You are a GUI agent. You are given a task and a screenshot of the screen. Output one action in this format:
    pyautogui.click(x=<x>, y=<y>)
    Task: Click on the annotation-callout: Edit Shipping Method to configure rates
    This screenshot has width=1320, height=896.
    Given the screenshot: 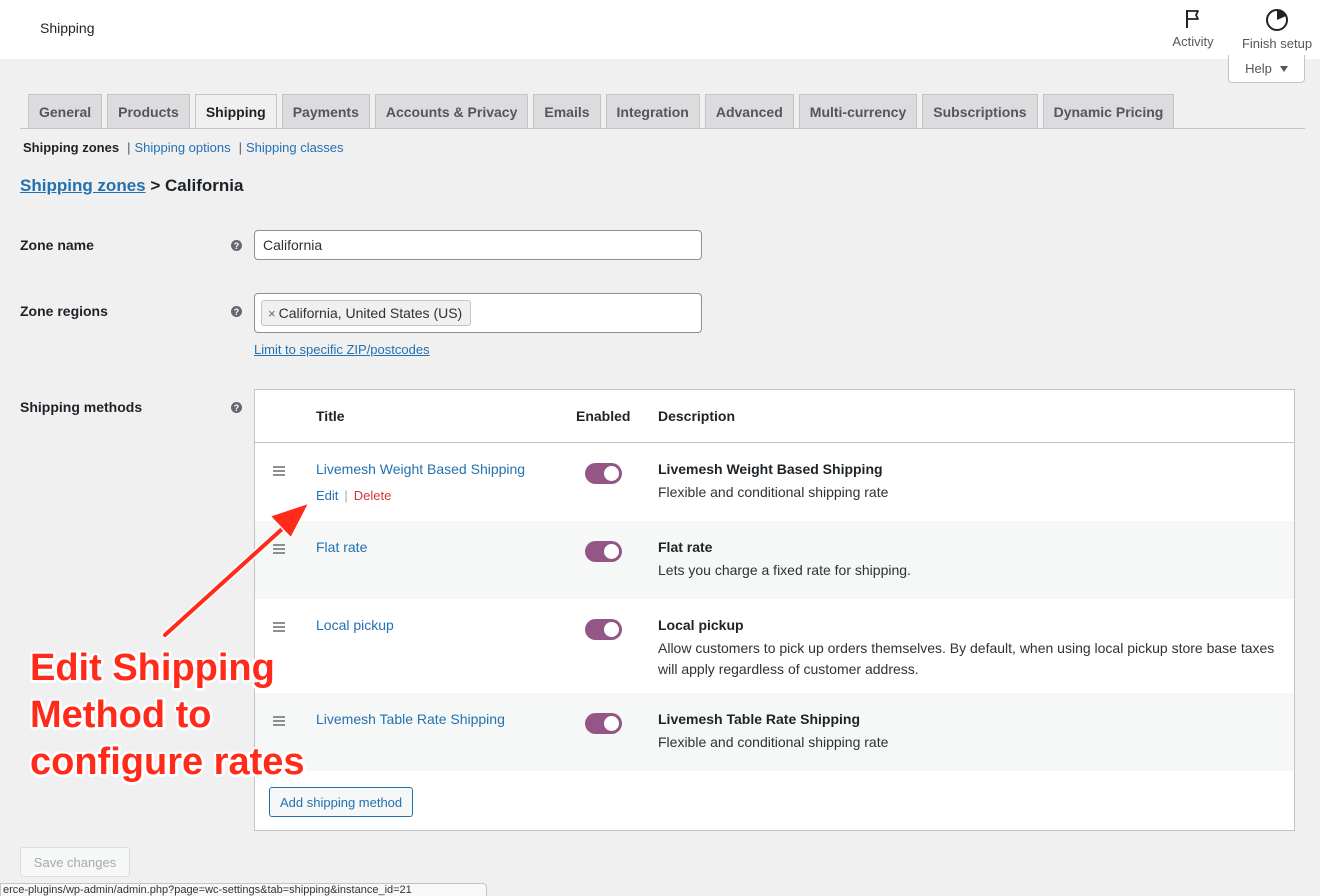 What is the action you would take?
    pyautogui.click(x=167, y=715)
    